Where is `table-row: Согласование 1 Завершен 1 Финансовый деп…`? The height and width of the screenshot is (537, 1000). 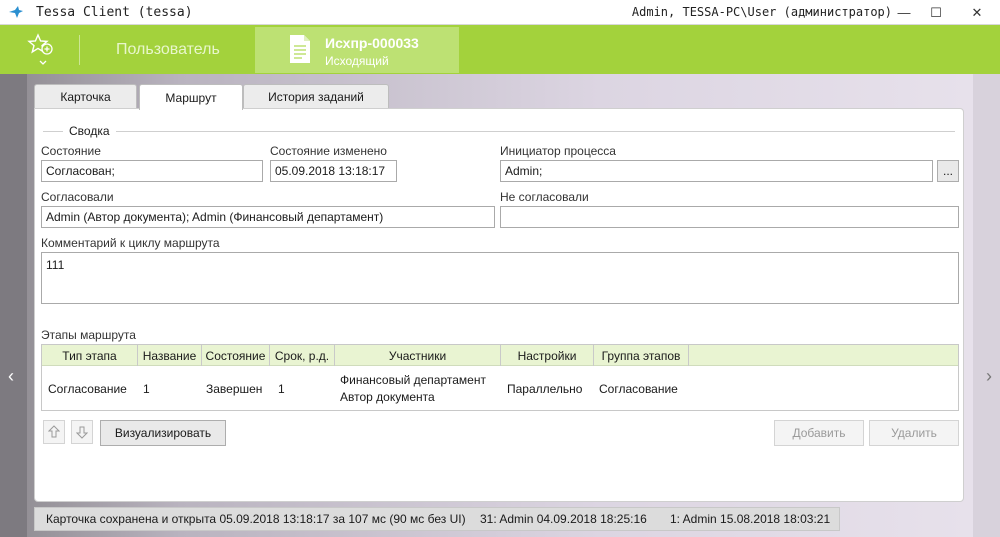 table-row: Согласование 1 Завершен 1 Финансовый деп… is located at coordinates (500, 388).